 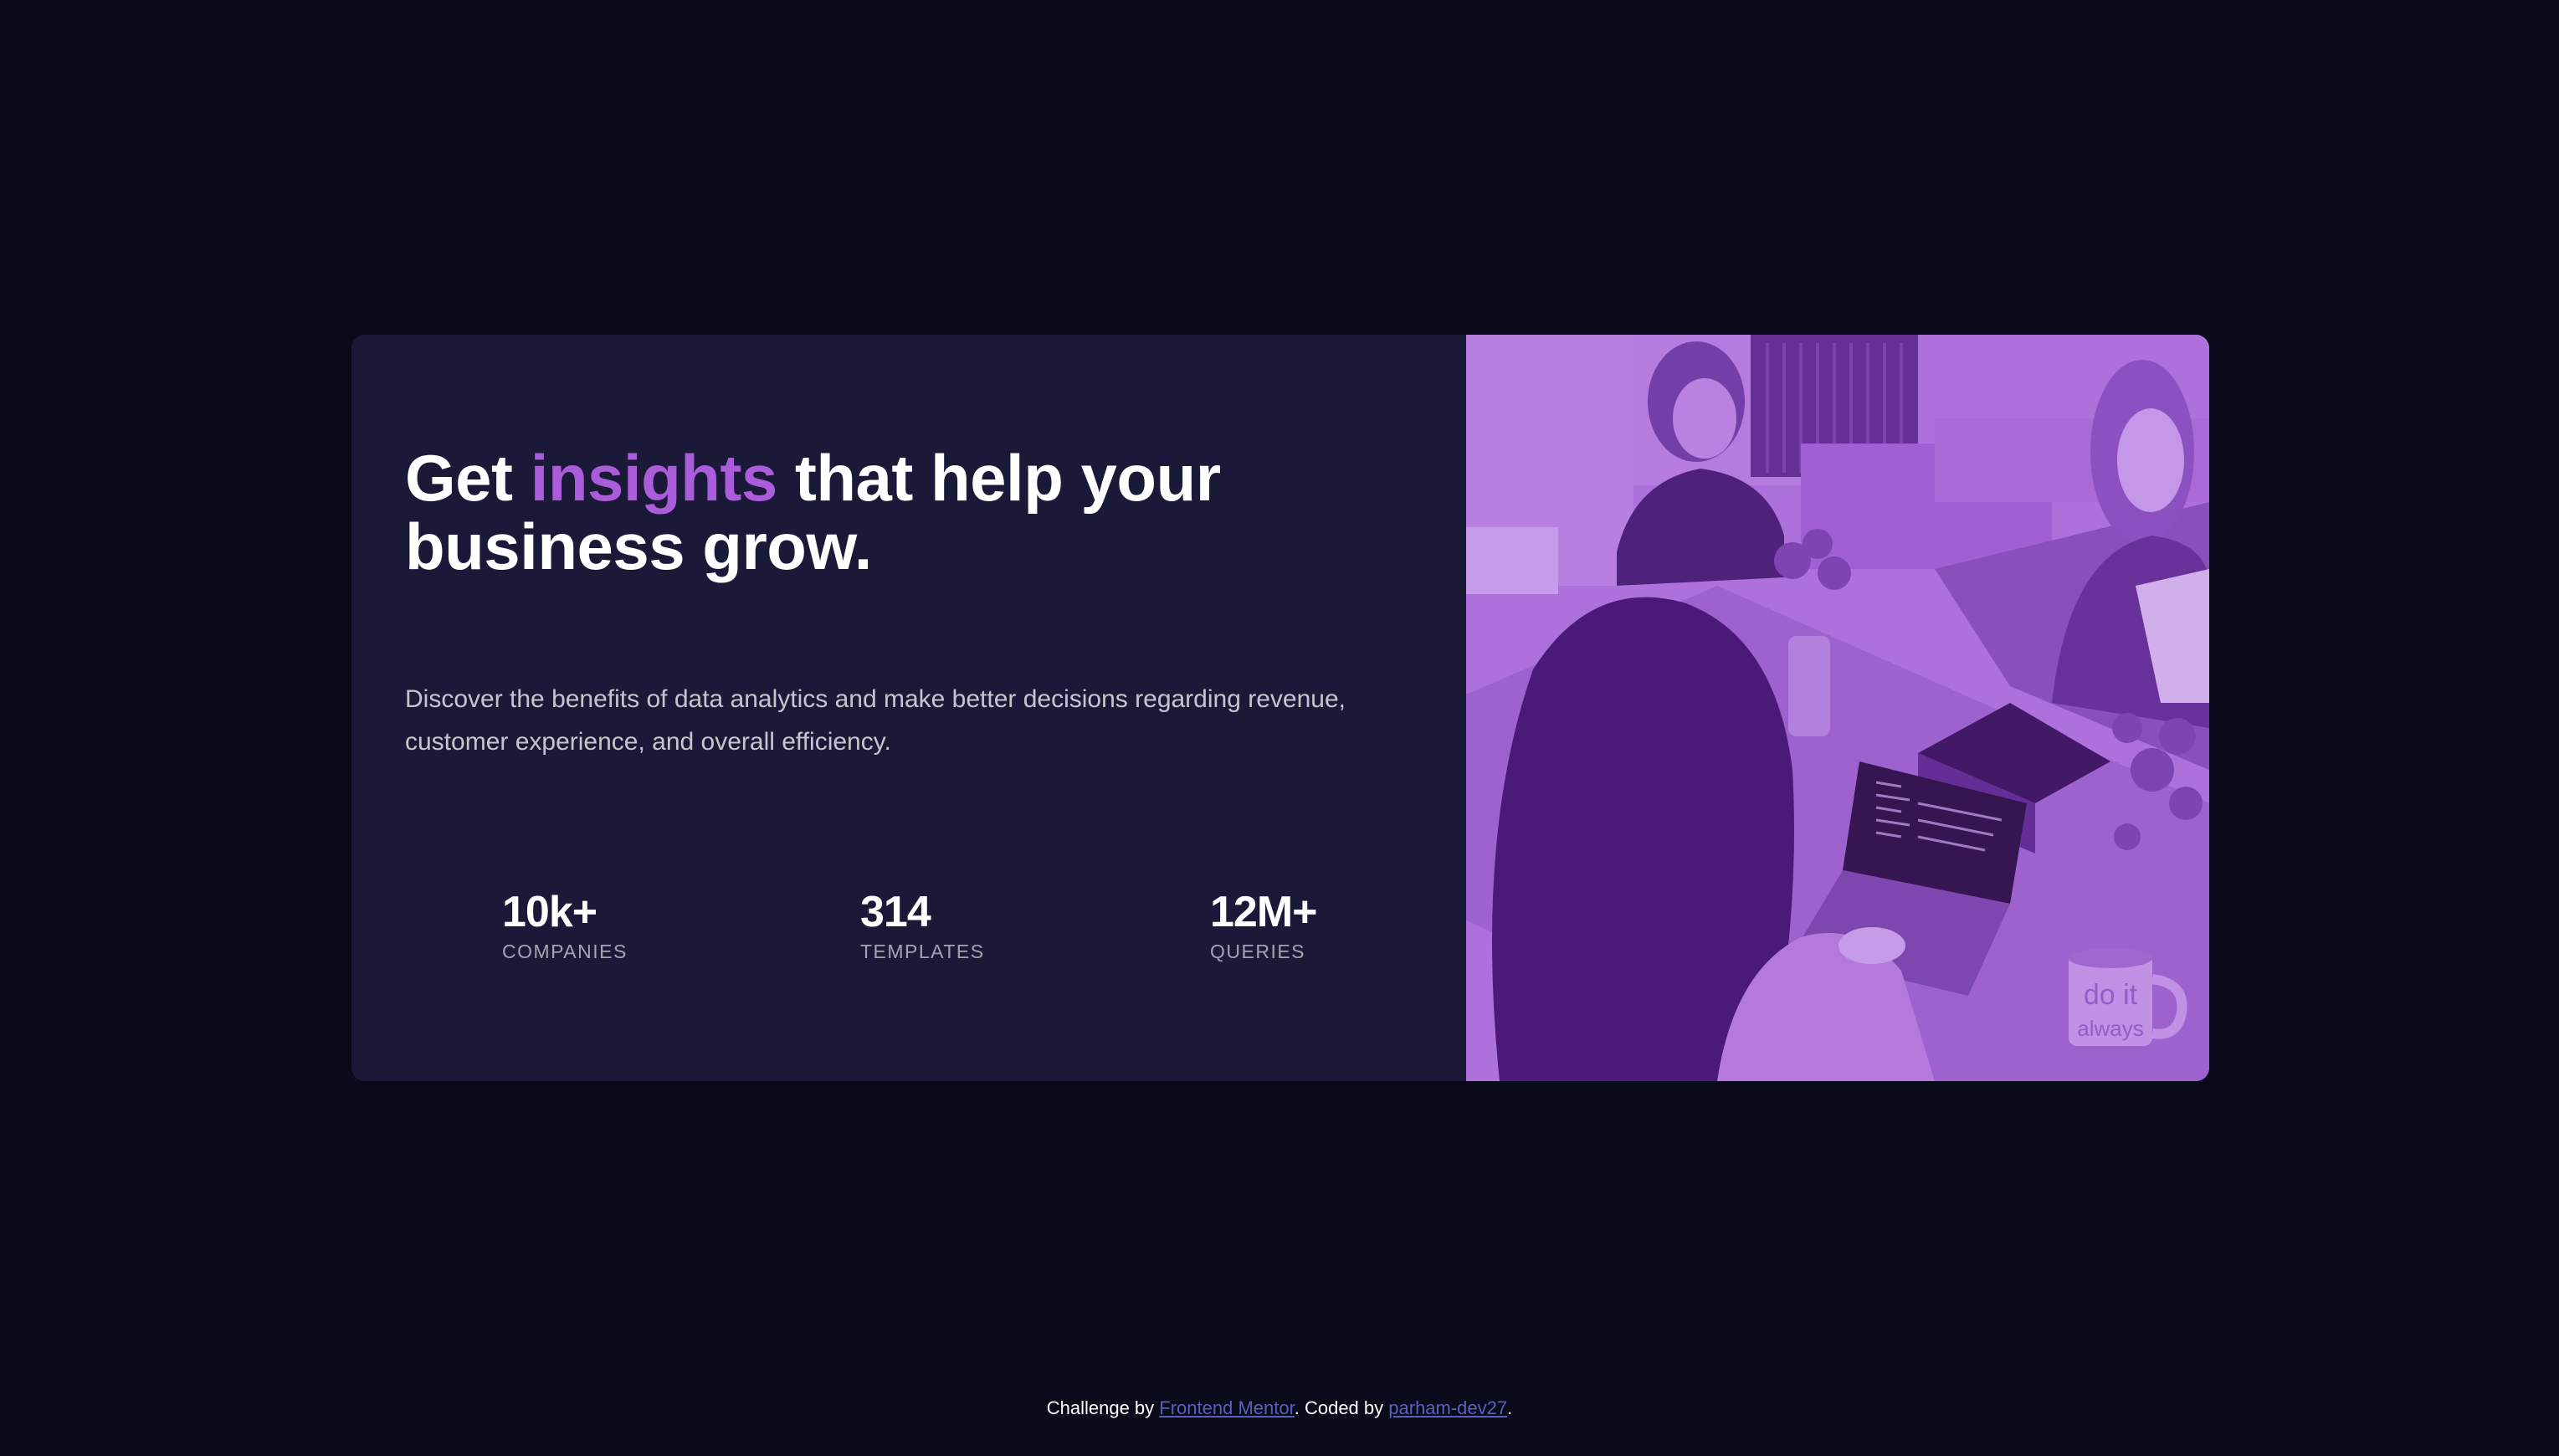 What do you see at coordinates (565, 951) in the screenshot?
I see `stat-label: COMPANIES` at bounding box center [565, 951].